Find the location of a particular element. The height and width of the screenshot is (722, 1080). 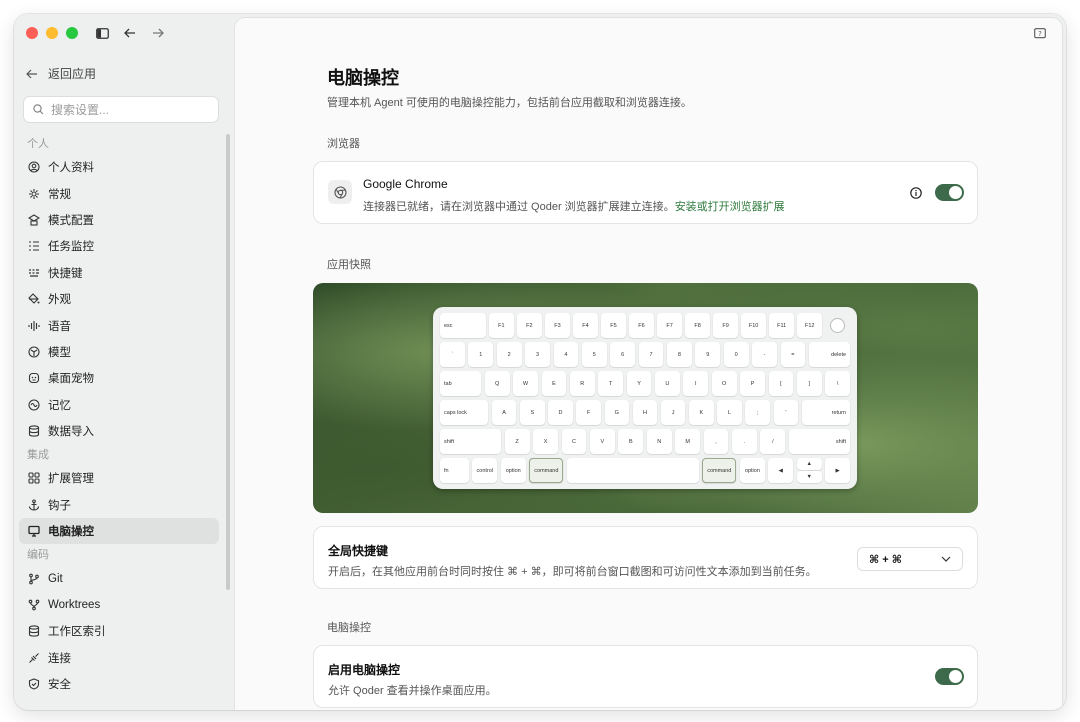

sidebar-item: 工作区索引 is located at coordinates (119, 631).